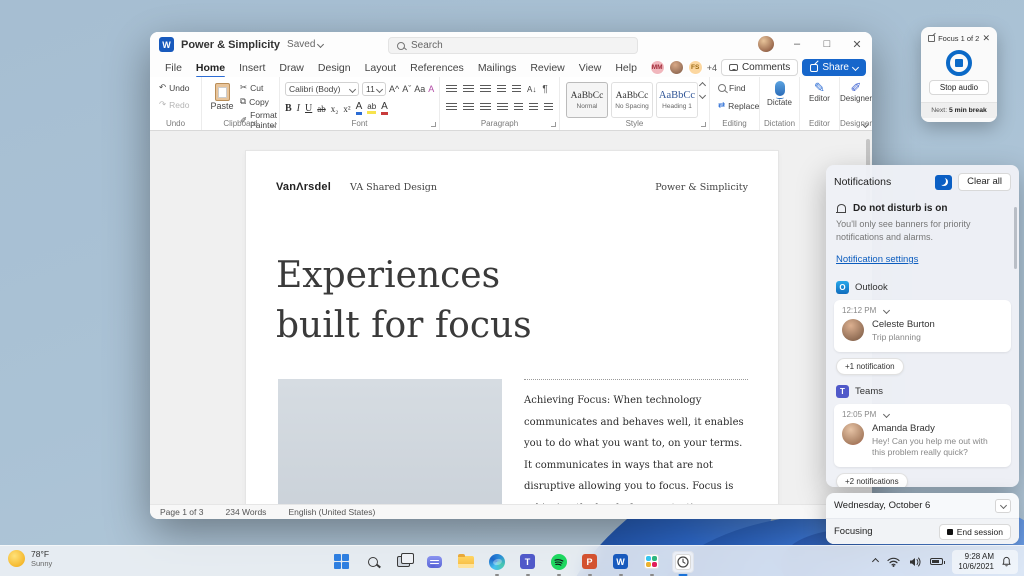 Image resolution: width=1024 pixels, height=576 pixels. Describe the element at coordinates (877, 259) in the screenshot. I see `notification-settings-link: Notification settings` at that location.